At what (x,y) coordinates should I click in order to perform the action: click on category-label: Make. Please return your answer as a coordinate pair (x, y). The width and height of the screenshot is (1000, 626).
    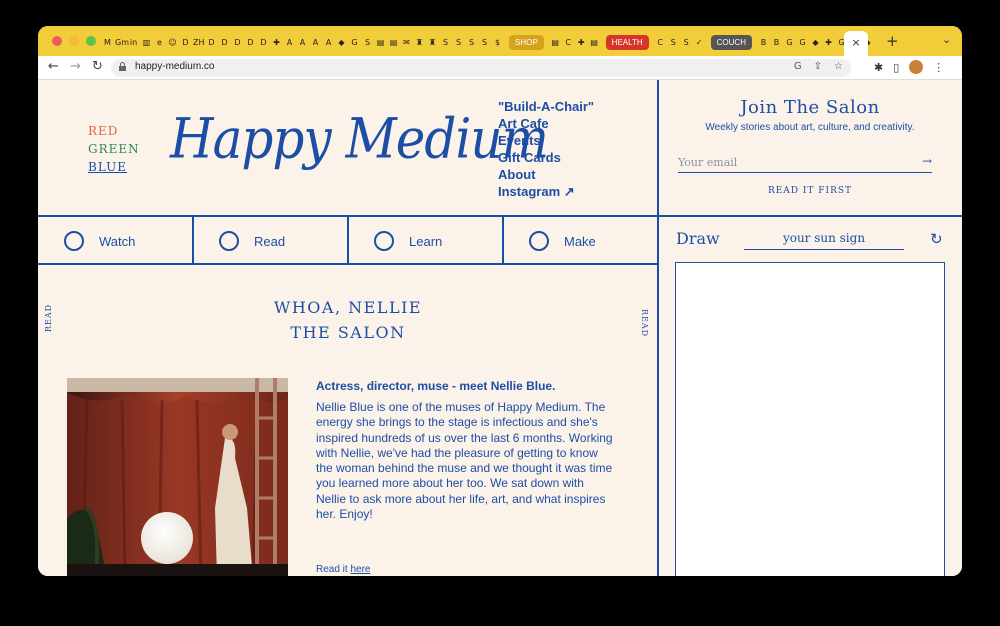
    Looking at the image, I should click on (580, 241).